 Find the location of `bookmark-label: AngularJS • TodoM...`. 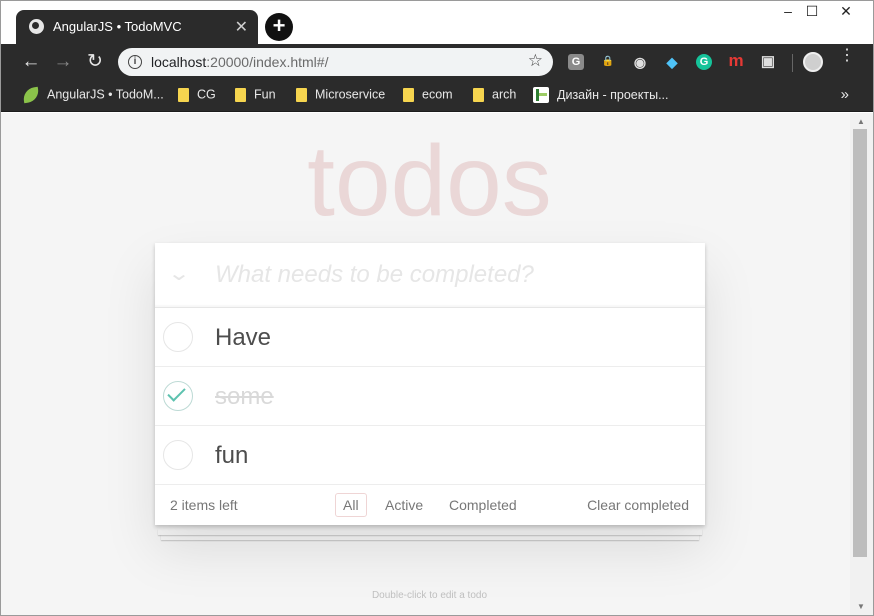

bookmark-label: AngularJS • TodoM... is located at coordinates (105, 94).